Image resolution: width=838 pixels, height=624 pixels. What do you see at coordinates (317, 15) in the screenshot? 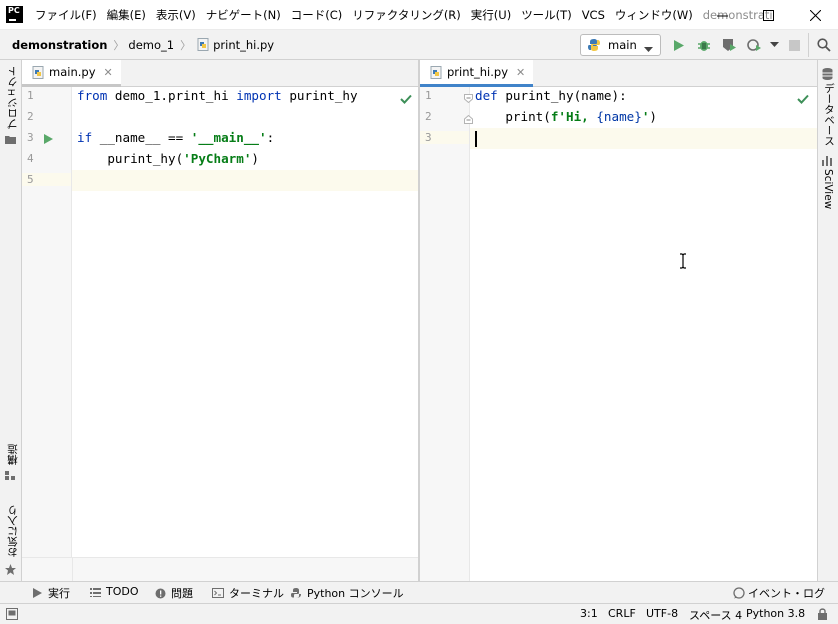
I see `menu-code: コード(C)` at bounding box center [317, 15].